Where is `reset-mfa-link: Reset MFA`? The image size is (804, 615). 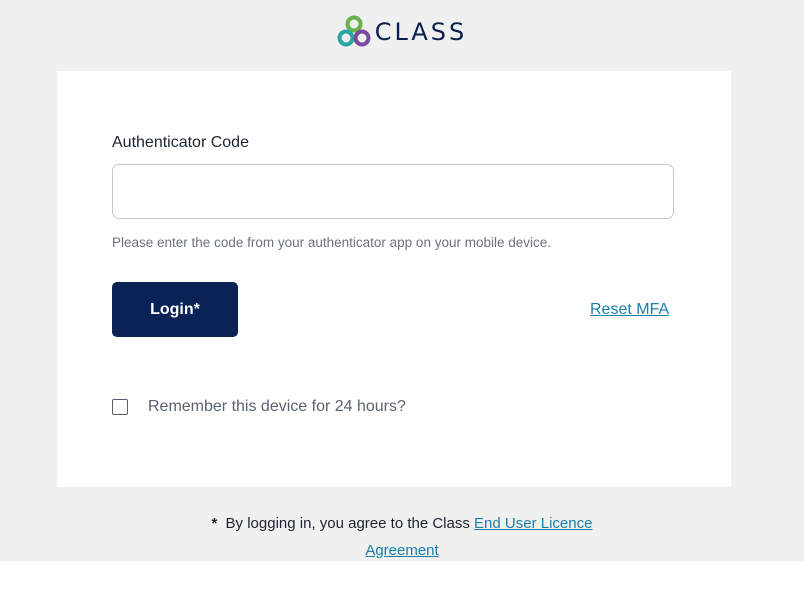
reset-mfa-link: Reset MFA is located at coordinates (629, 310).